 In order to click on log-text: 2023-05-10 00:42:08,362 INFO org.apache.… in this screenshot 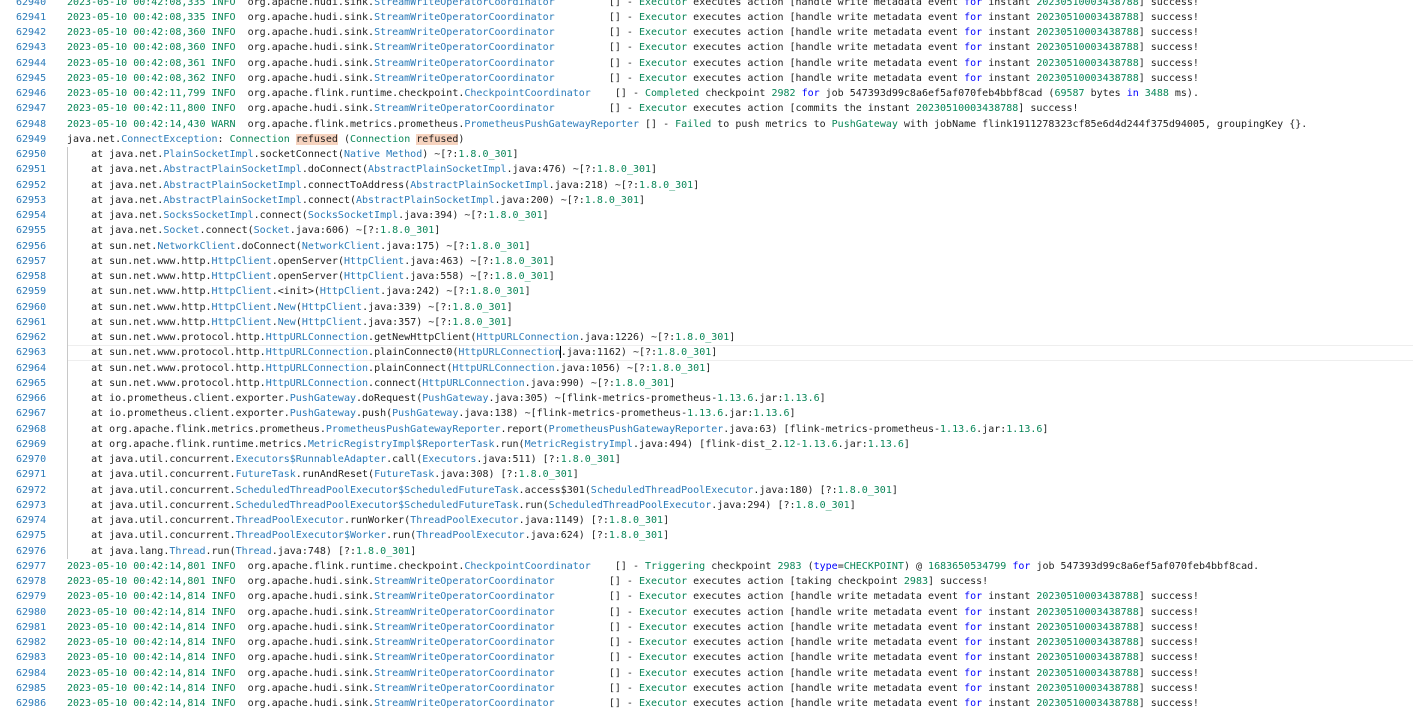, I will do `click(633, 78)`.